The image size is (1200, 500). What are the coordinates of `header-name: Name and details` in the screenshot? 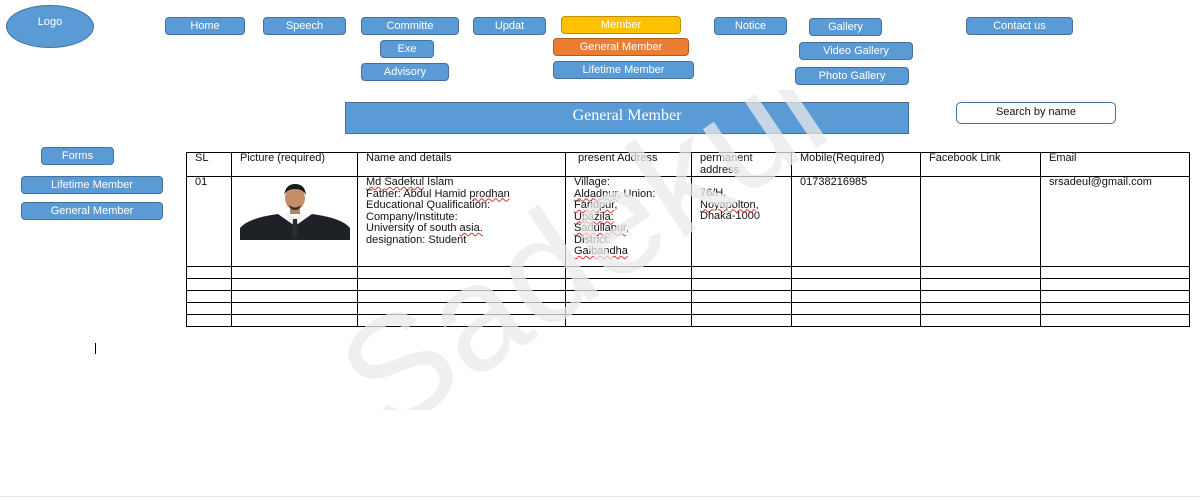 It's located at (461, 164).